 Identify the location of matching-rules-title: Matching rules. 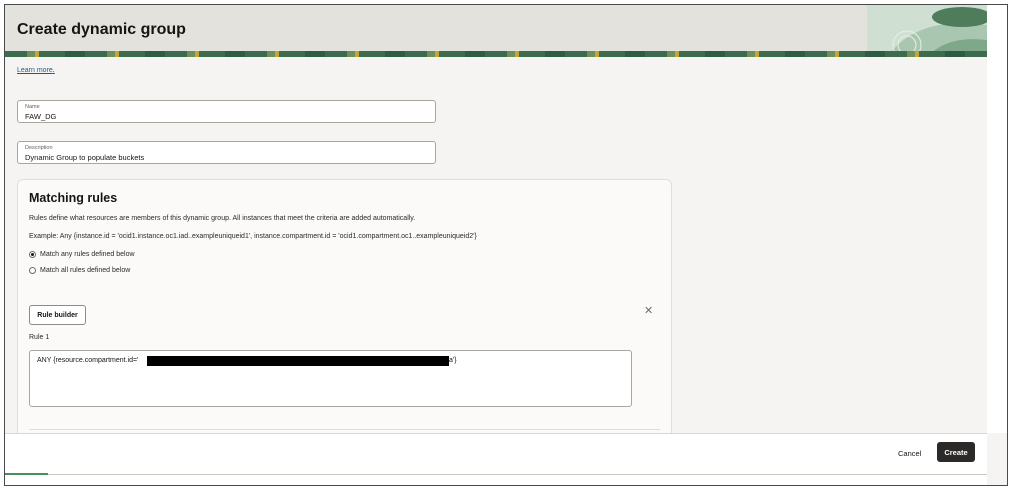
(73, 198).